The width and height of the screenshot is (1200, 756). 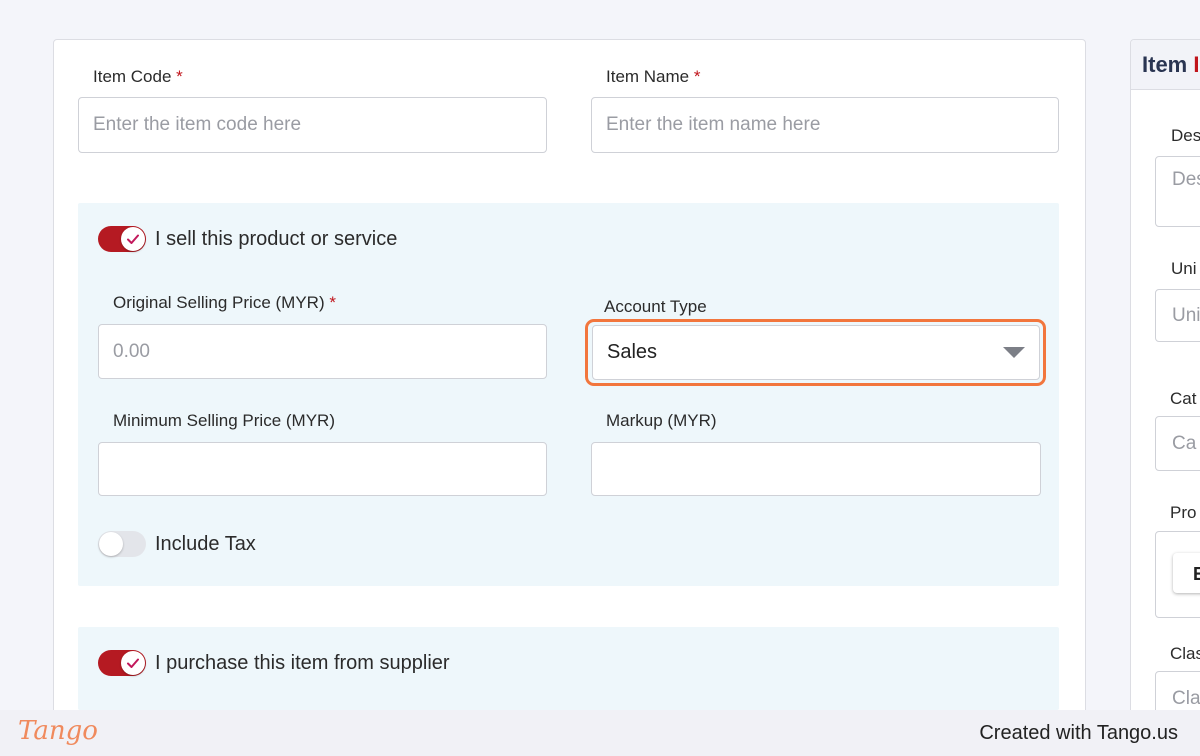 I want to click on product-button: E, so click(x=1186, y=573).